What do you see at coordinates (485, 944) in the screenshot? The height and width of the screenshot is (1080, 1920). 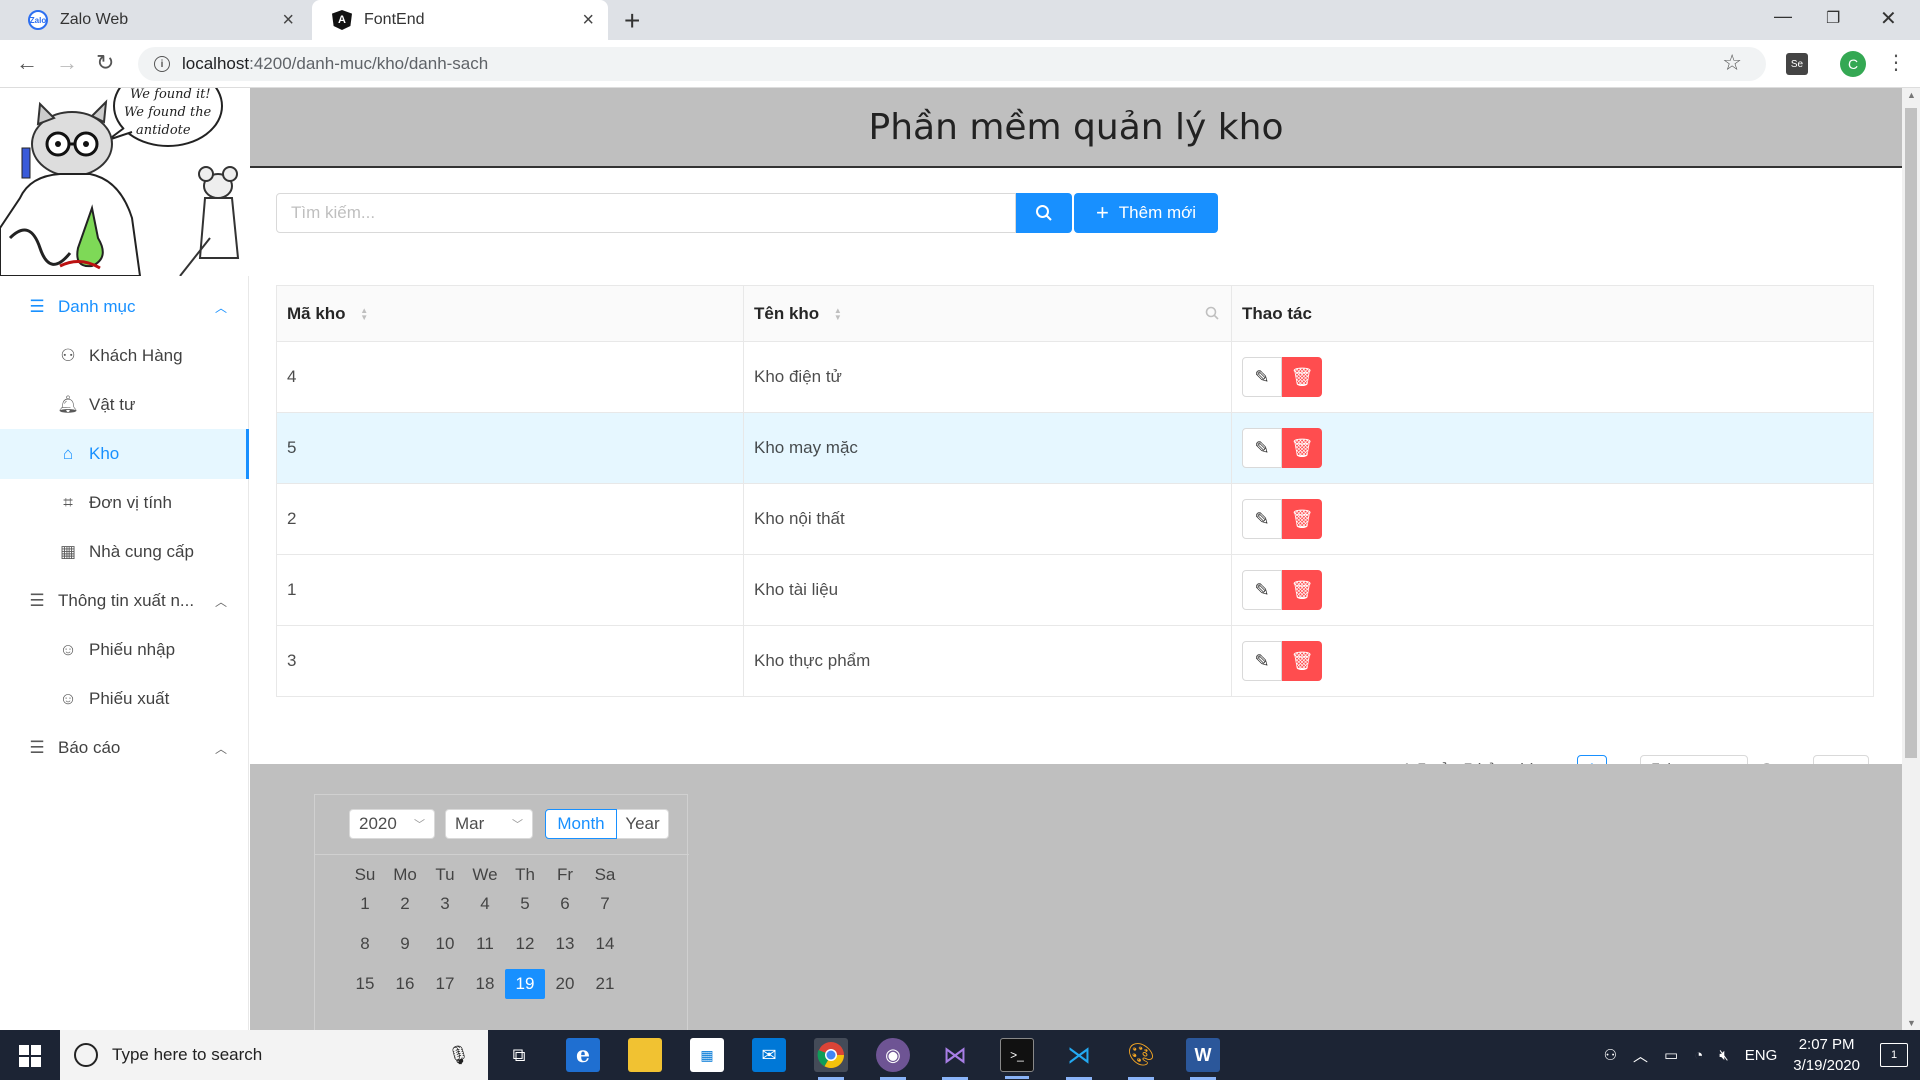 I see `calendar-day: 11` at bounding box center [485, 944].